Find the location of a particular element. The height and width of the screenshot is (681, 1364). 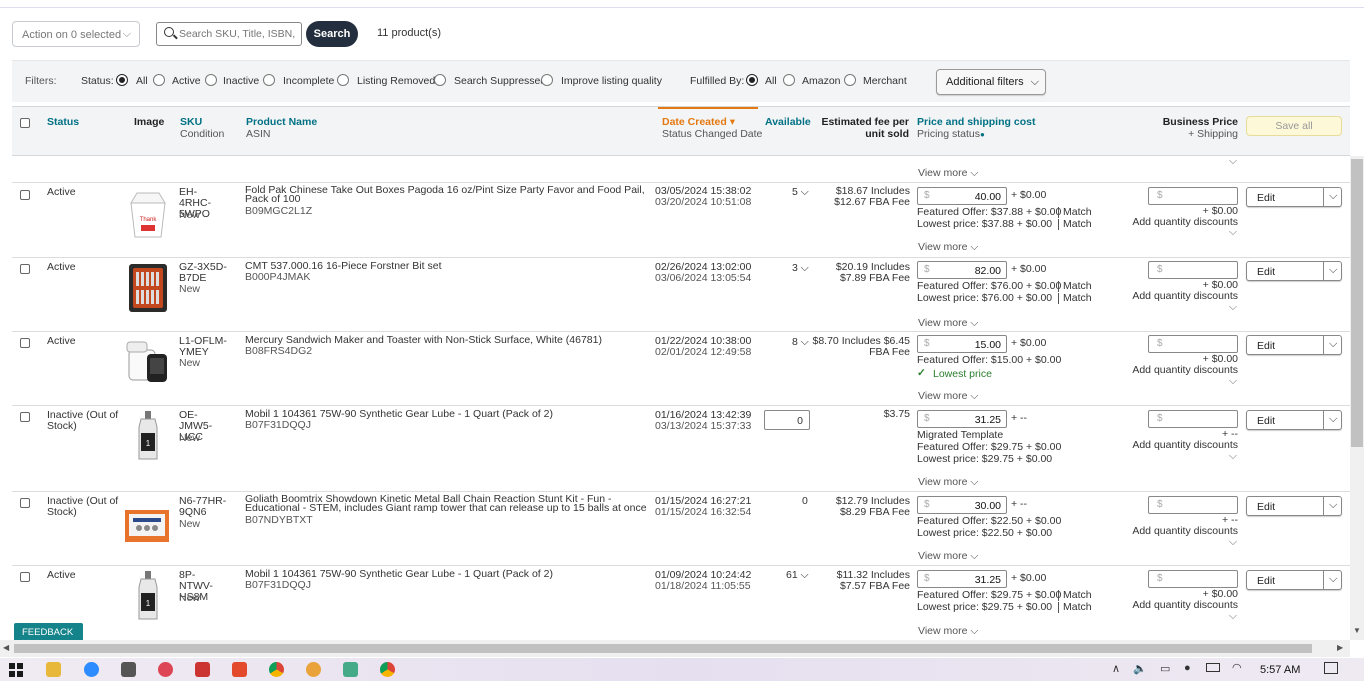

fulfilled-option-merchant: Merchant is located at coordinates (885, 81).